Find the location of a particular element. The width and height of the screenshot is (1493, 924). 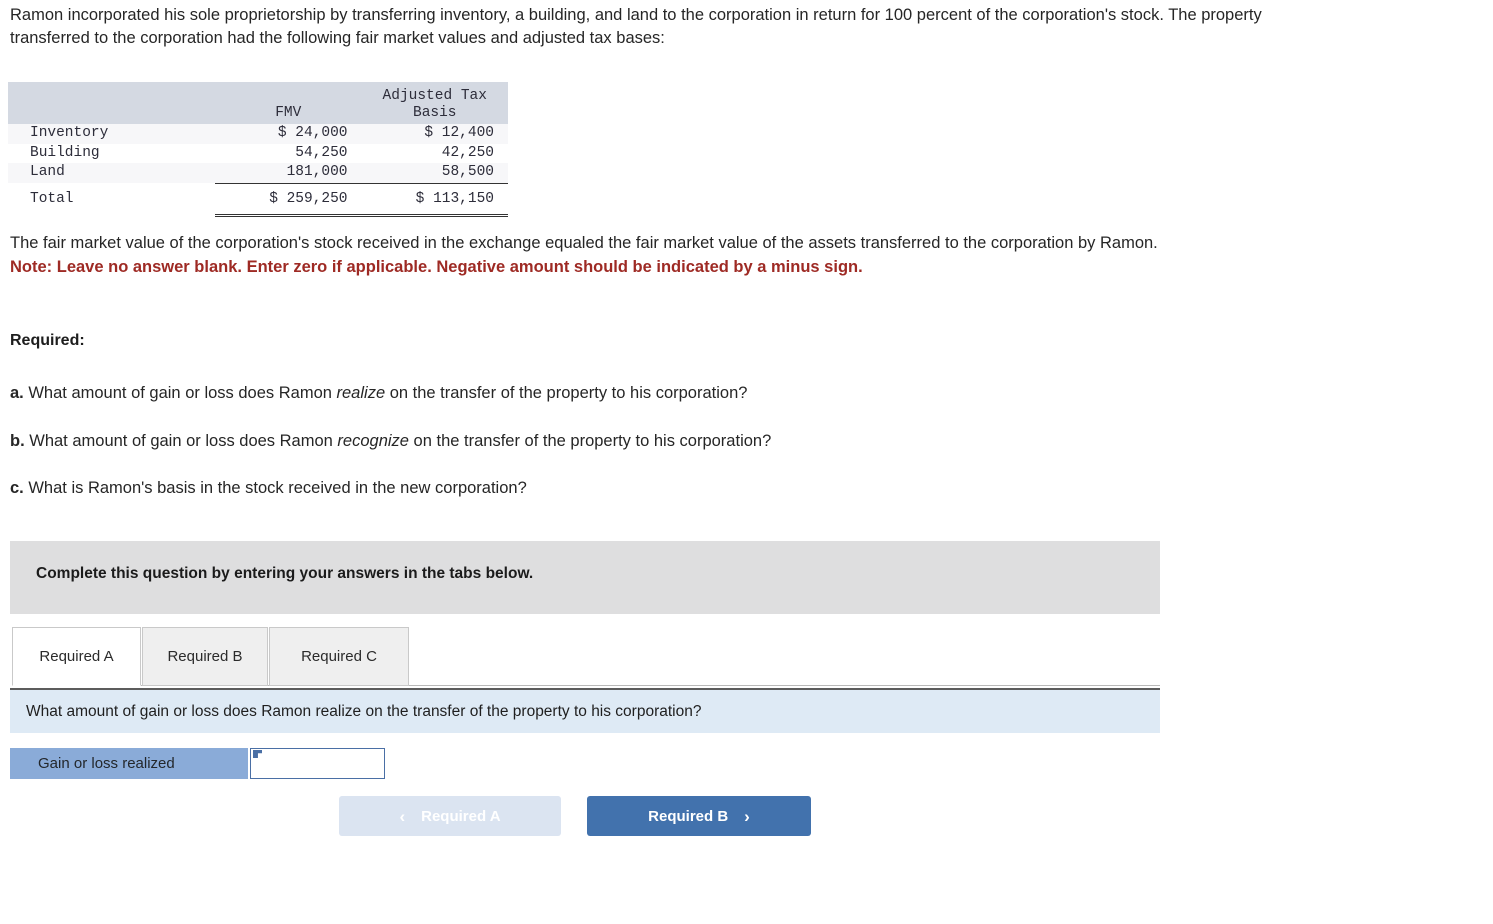

row-label-inventory: Inventory is located at coordinates (69, 133).